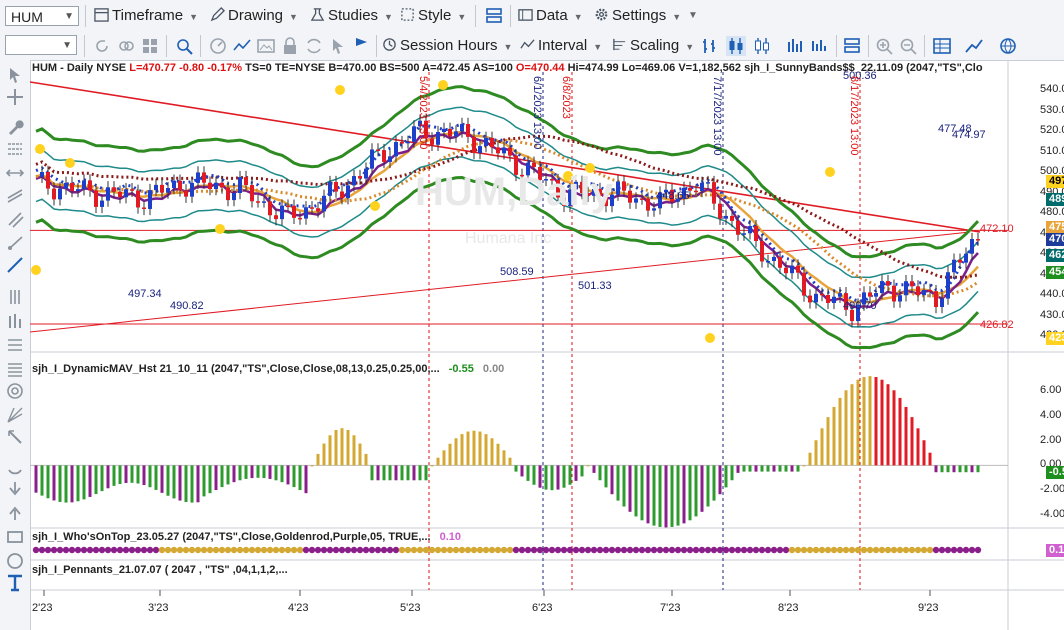  I want to click on oscillator-axis-label: -4.00, so click(1052, 514).